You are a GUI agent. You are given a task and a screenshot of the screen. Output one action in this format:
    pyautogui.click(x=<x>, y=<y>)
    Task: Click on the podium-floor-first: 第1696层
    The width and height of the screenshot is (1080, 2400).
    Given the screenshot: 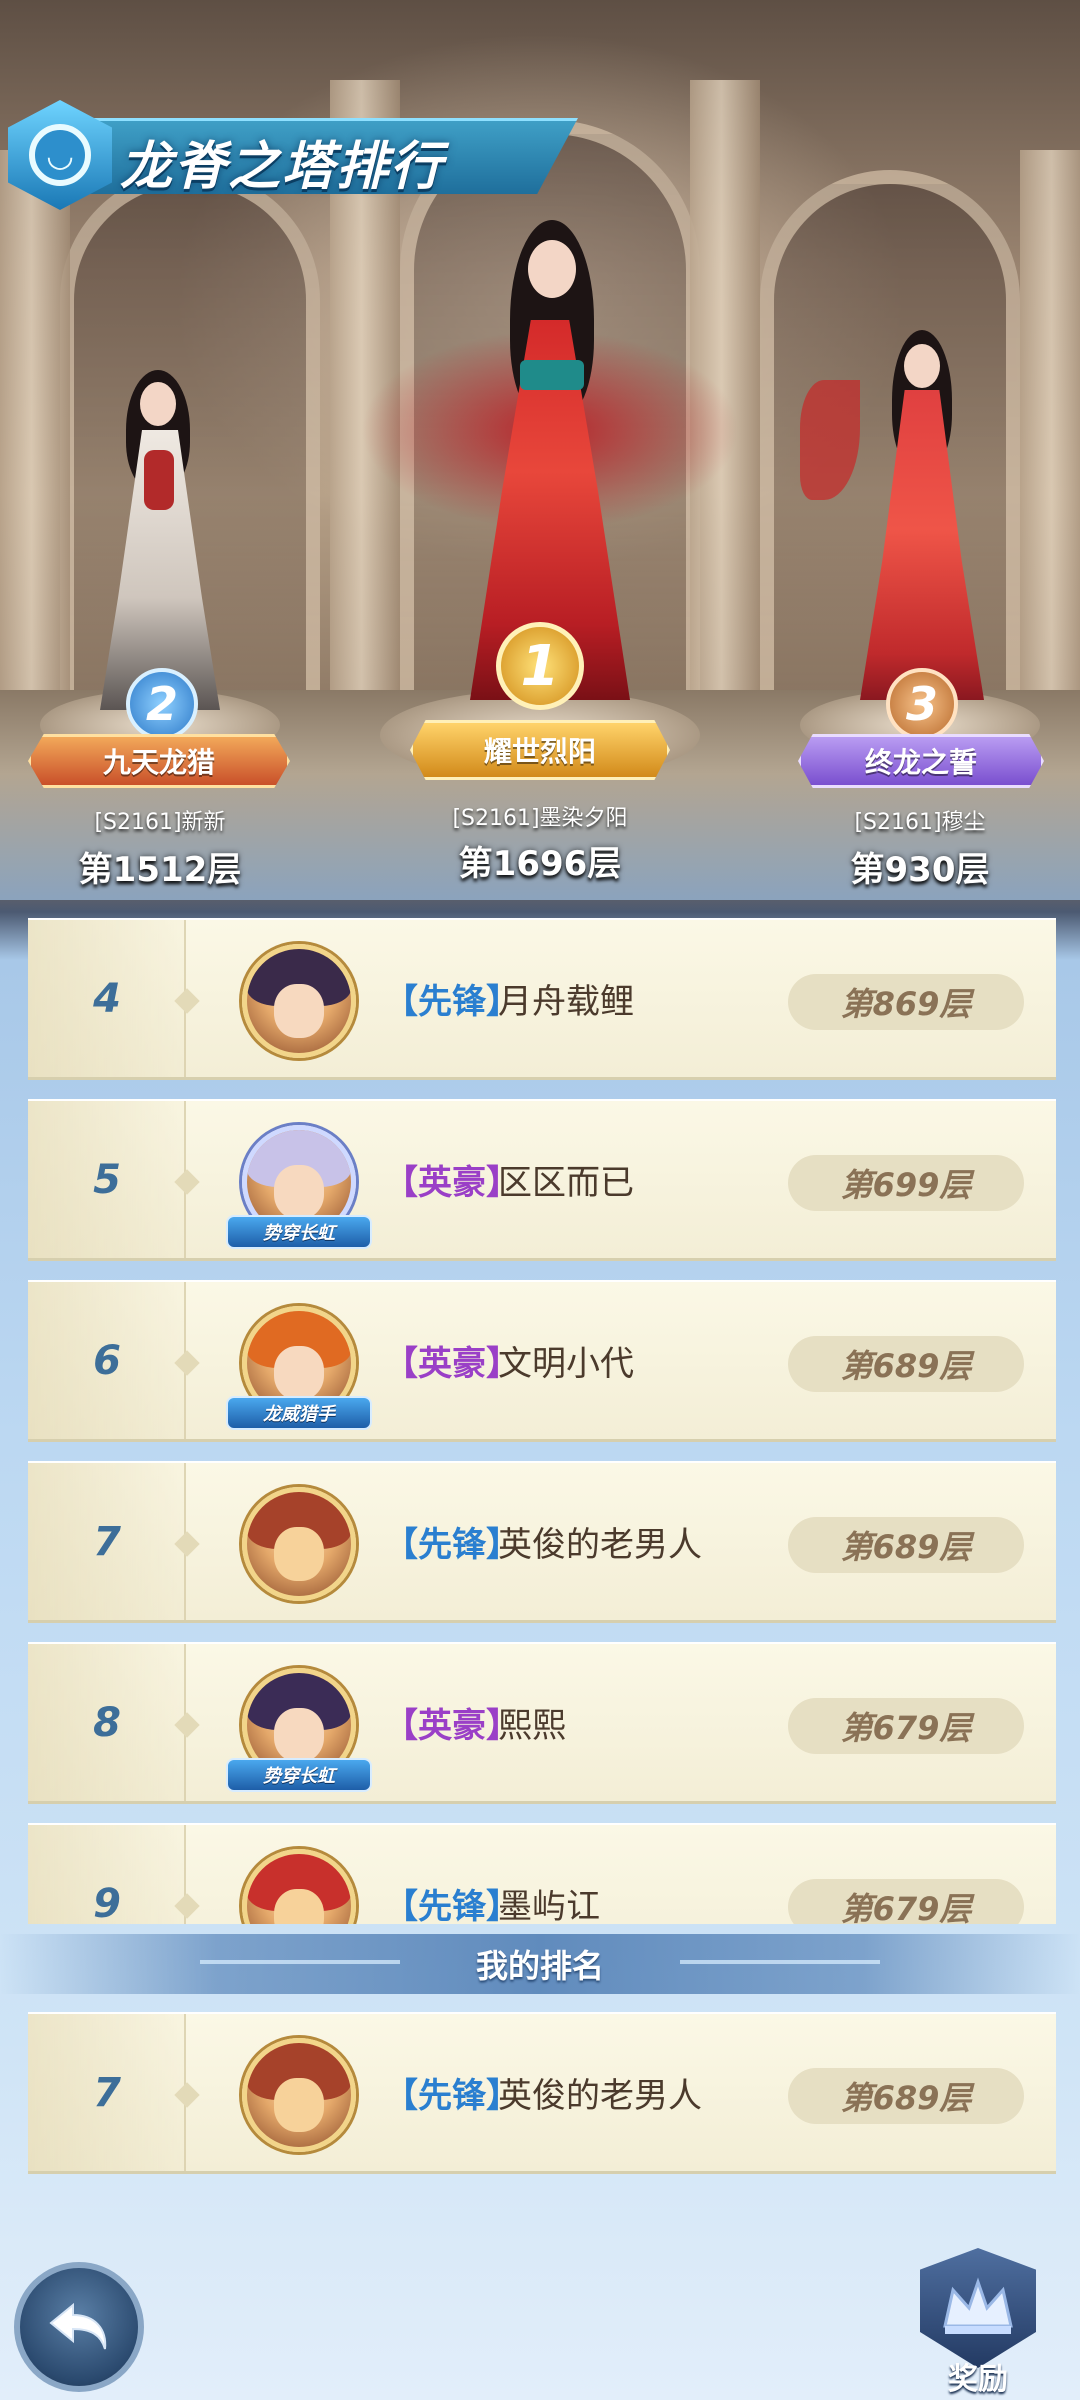 What is the action you would take?
    pyautogui.click(x=540, y=864)
    